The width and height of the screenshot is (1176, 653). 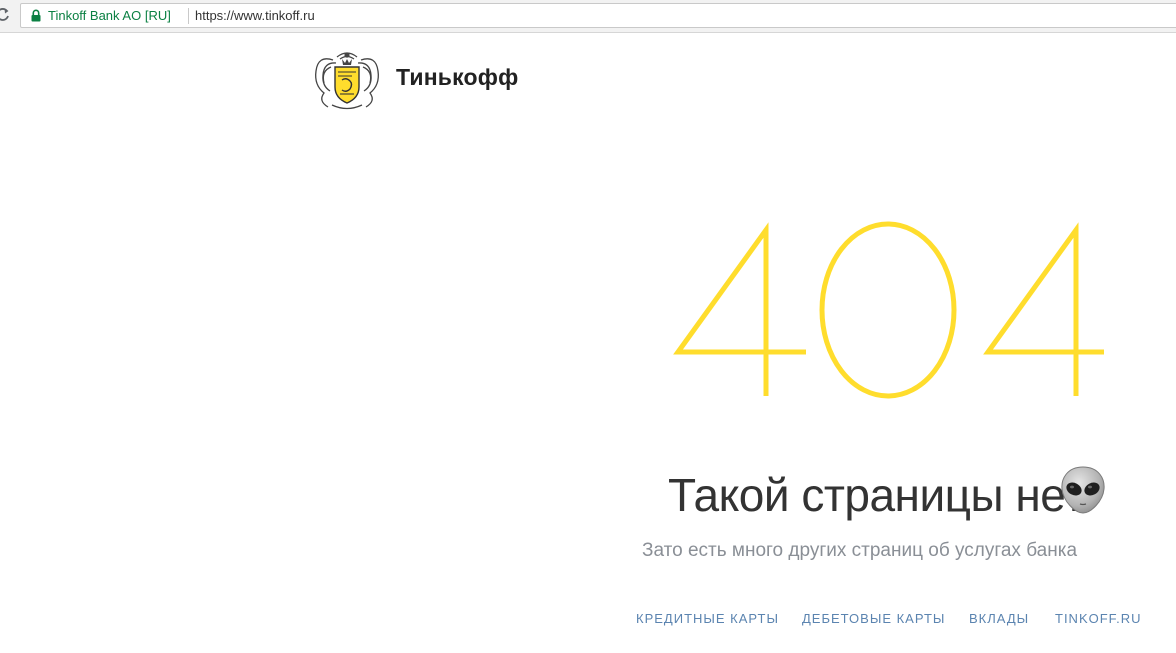 I want to click on lock-icon, so click(x=36, y=15).